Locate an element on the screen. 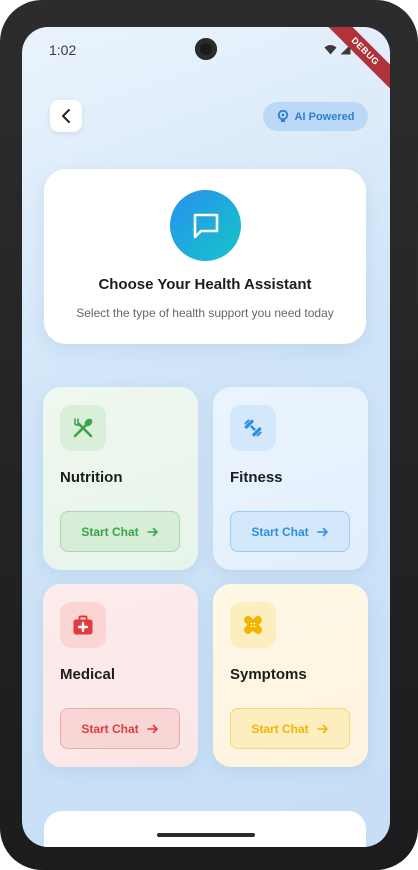  nutrition-card: Nutrition Start Chat is located at coordinates (120, 478).